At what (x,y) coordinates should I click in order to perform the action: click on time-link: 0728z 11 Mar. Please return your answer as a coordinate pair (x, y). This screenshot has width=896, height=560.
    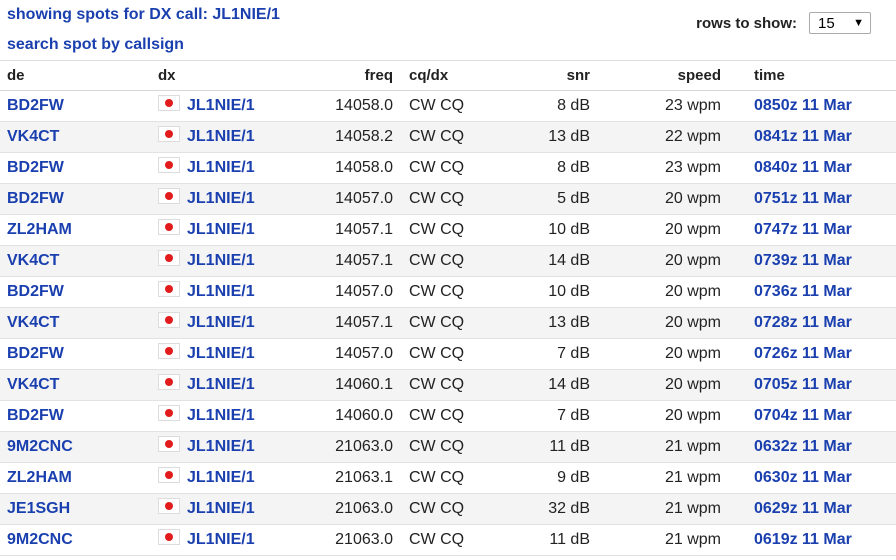
    Looking at the image, I should click on (803, 323).